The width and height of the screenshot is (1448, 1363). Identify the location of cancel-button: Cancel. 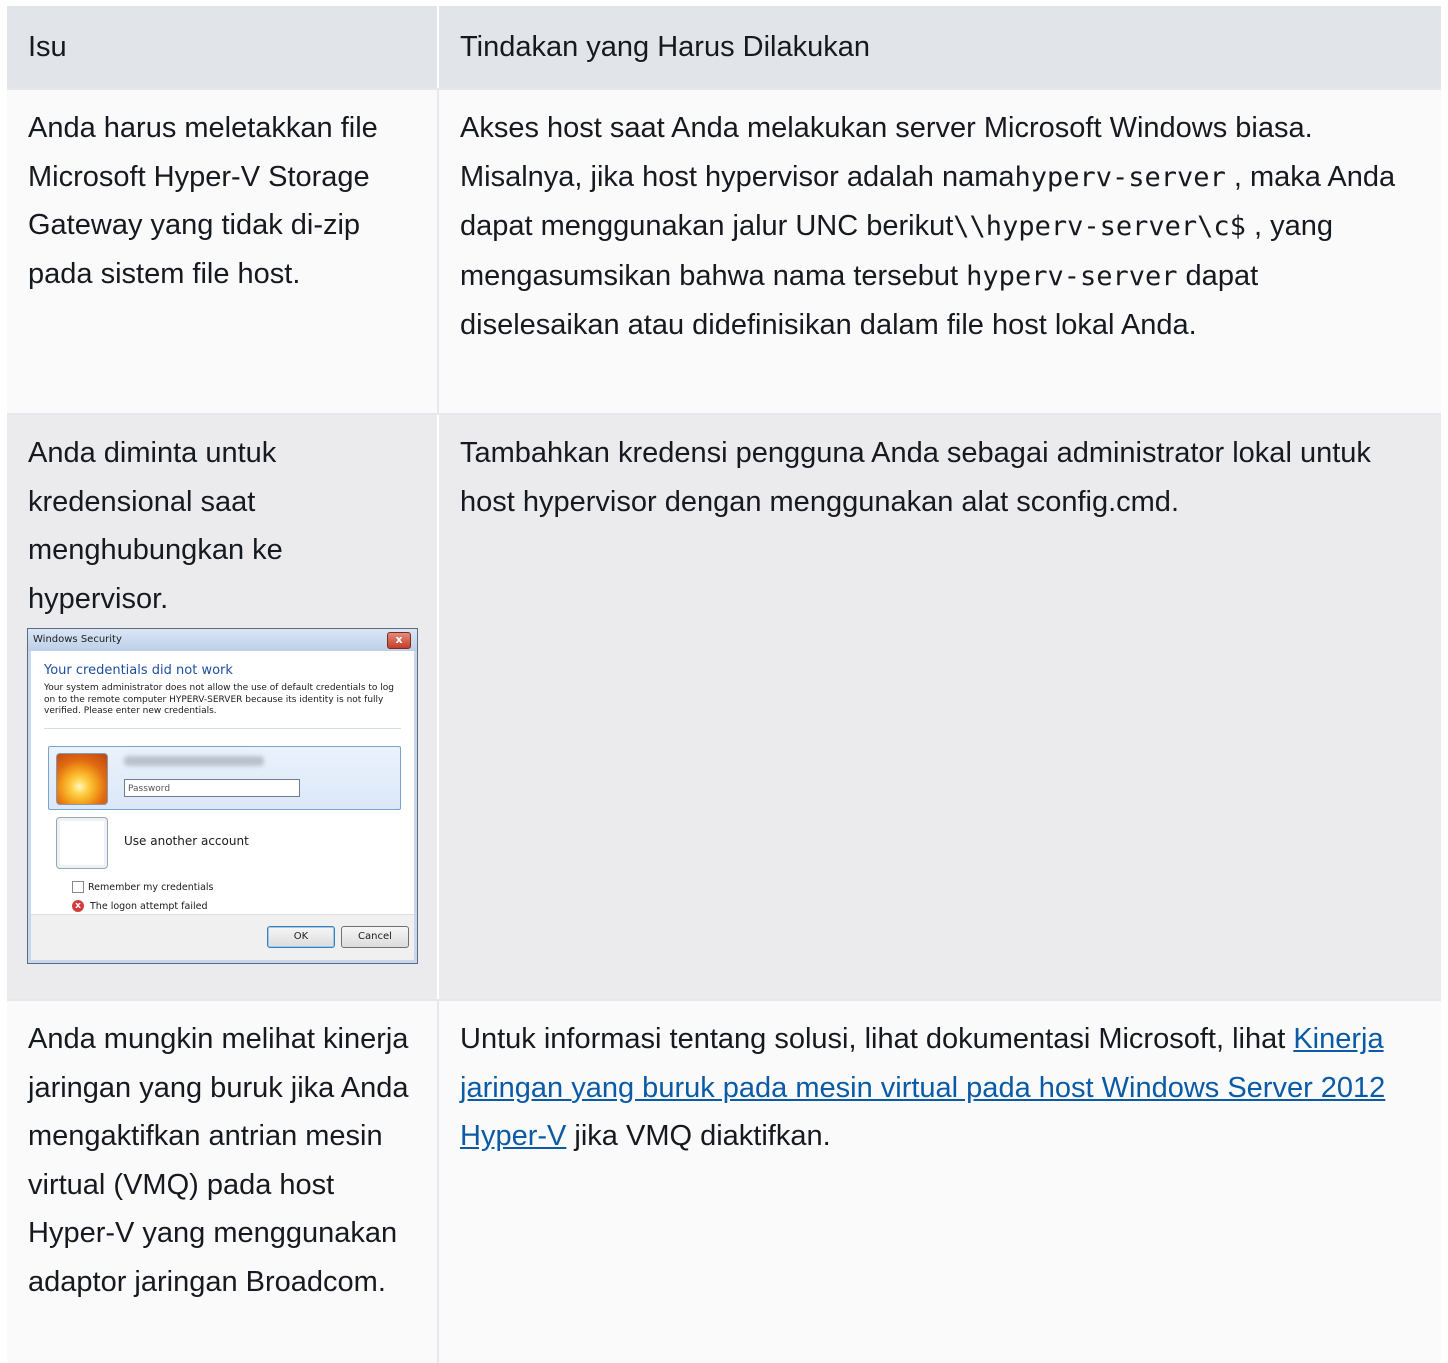
(375, 937).